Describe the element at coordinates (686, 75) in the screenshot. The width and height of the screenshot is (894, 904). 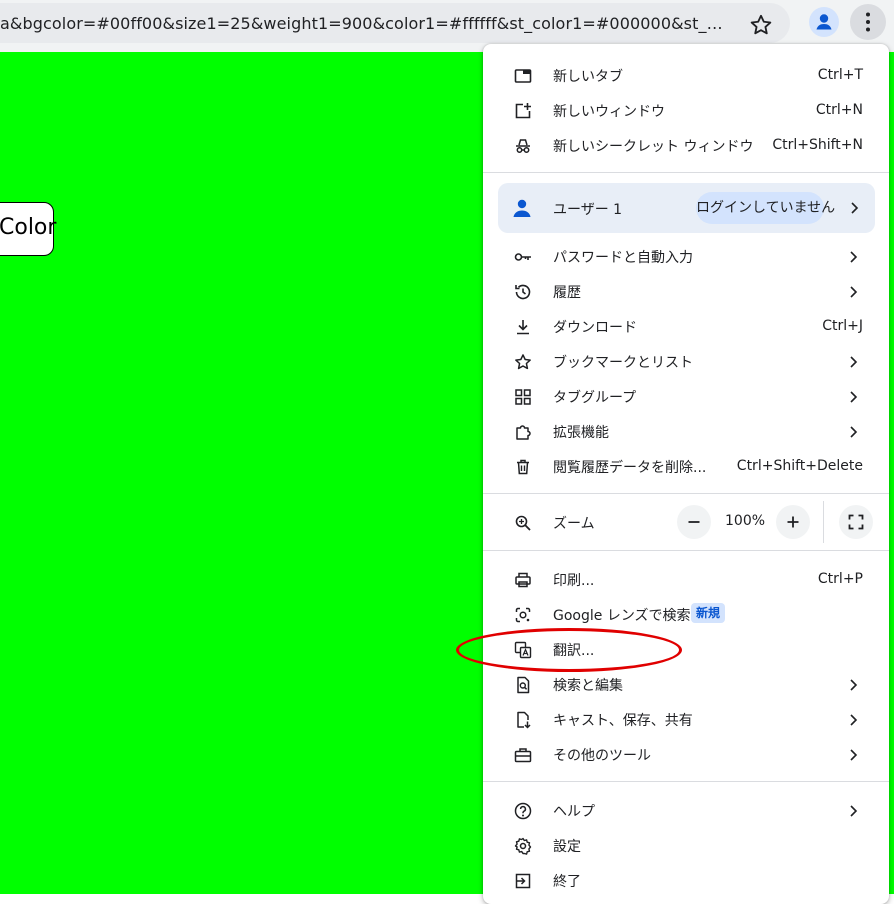
I see `menu-item-new-tab: 新しいタブ Ctrl+T` at that location.